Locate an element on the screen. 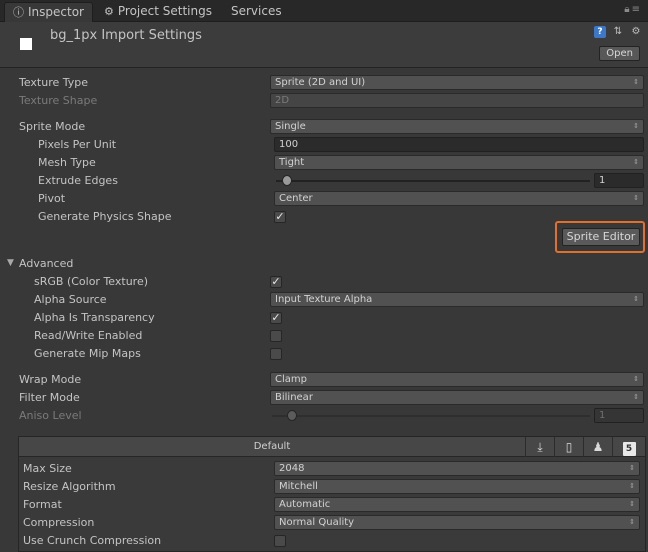  max-size-dropdown: 2048 ⇕ is located at coordinates (457, 468).